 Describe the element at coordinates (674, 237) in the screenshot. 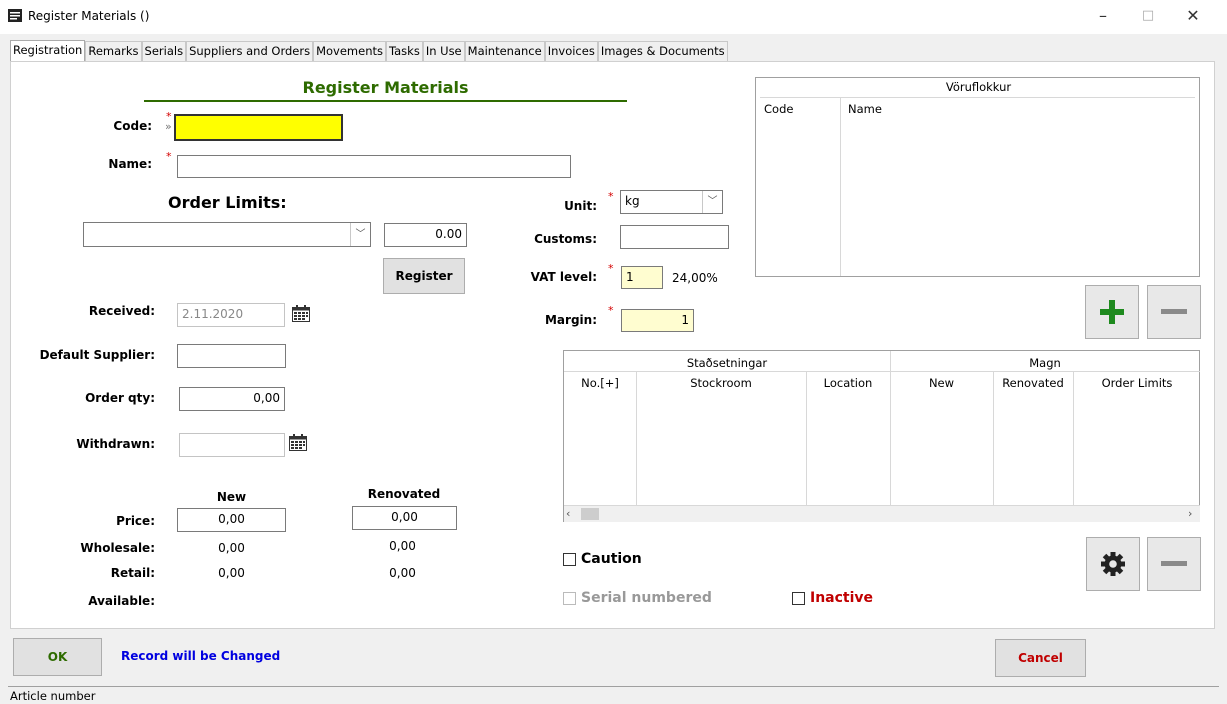

I see `customs-input` at that location.